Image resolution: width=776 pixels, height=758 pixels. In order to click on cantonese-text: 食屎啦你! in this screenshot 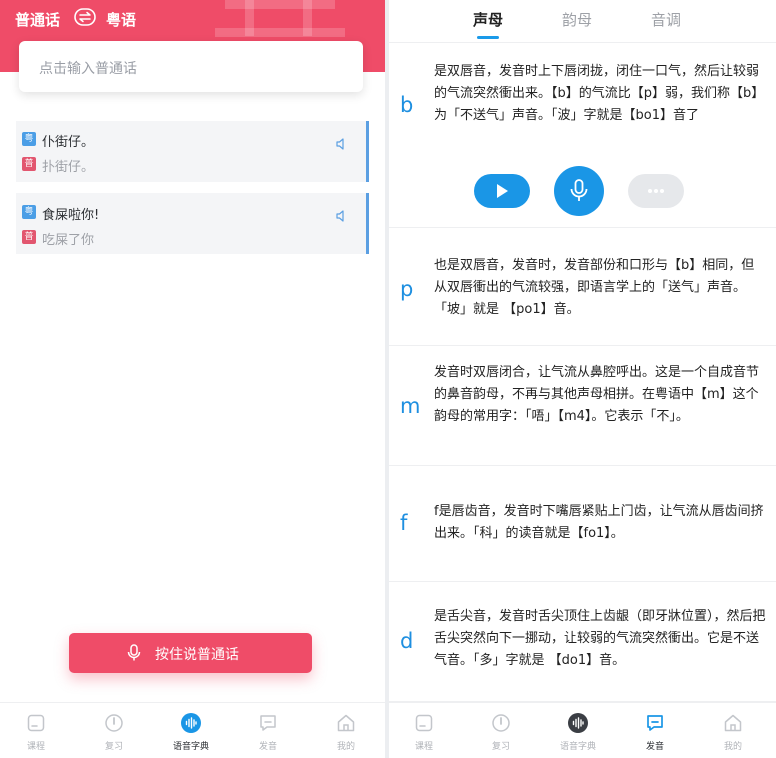, I will do `click(71, 215)`.